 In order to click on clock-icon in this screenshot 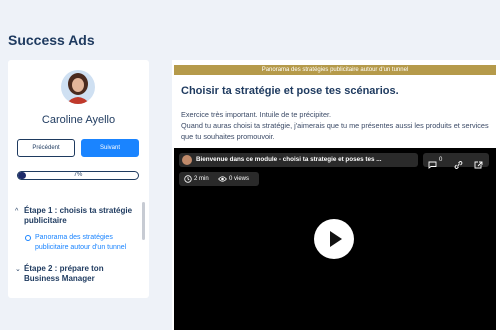, I will do `click(188, 182)`.